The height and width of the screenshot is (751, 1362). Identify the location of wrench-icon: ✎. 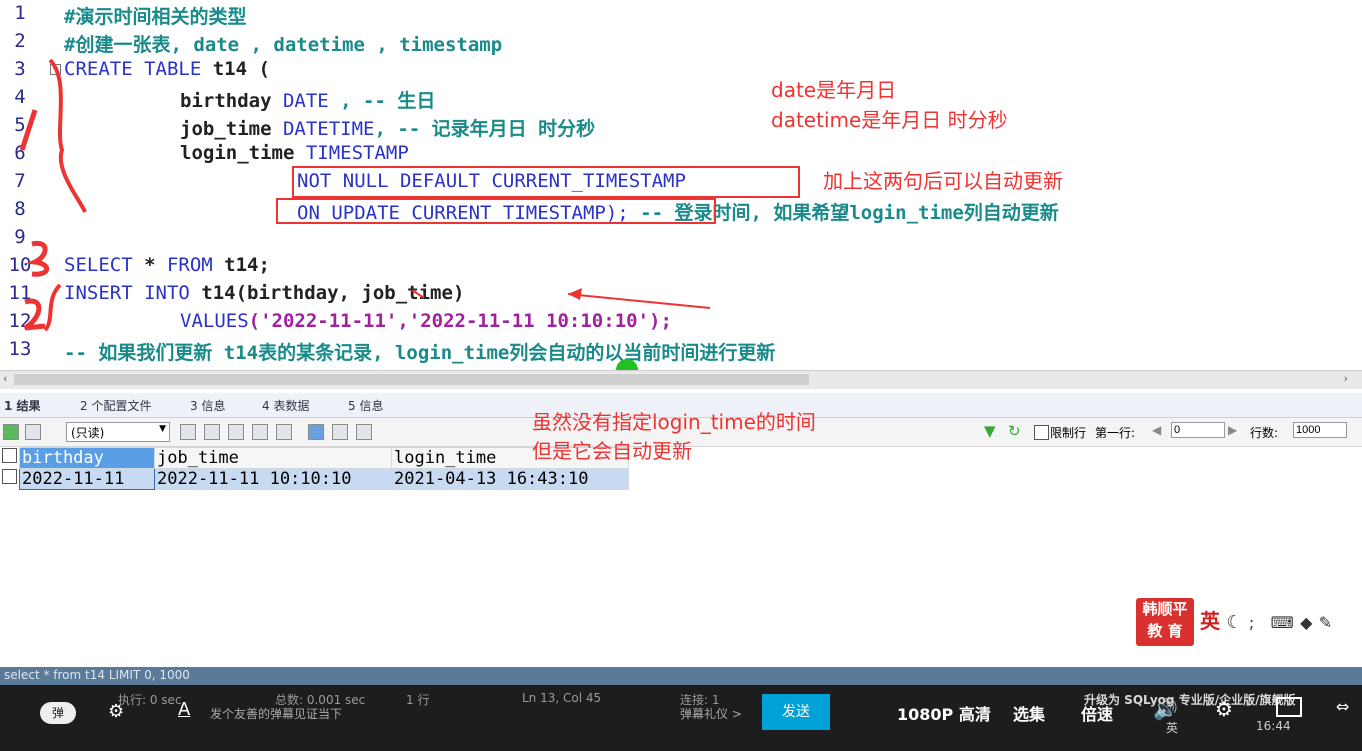
(1325, 622).